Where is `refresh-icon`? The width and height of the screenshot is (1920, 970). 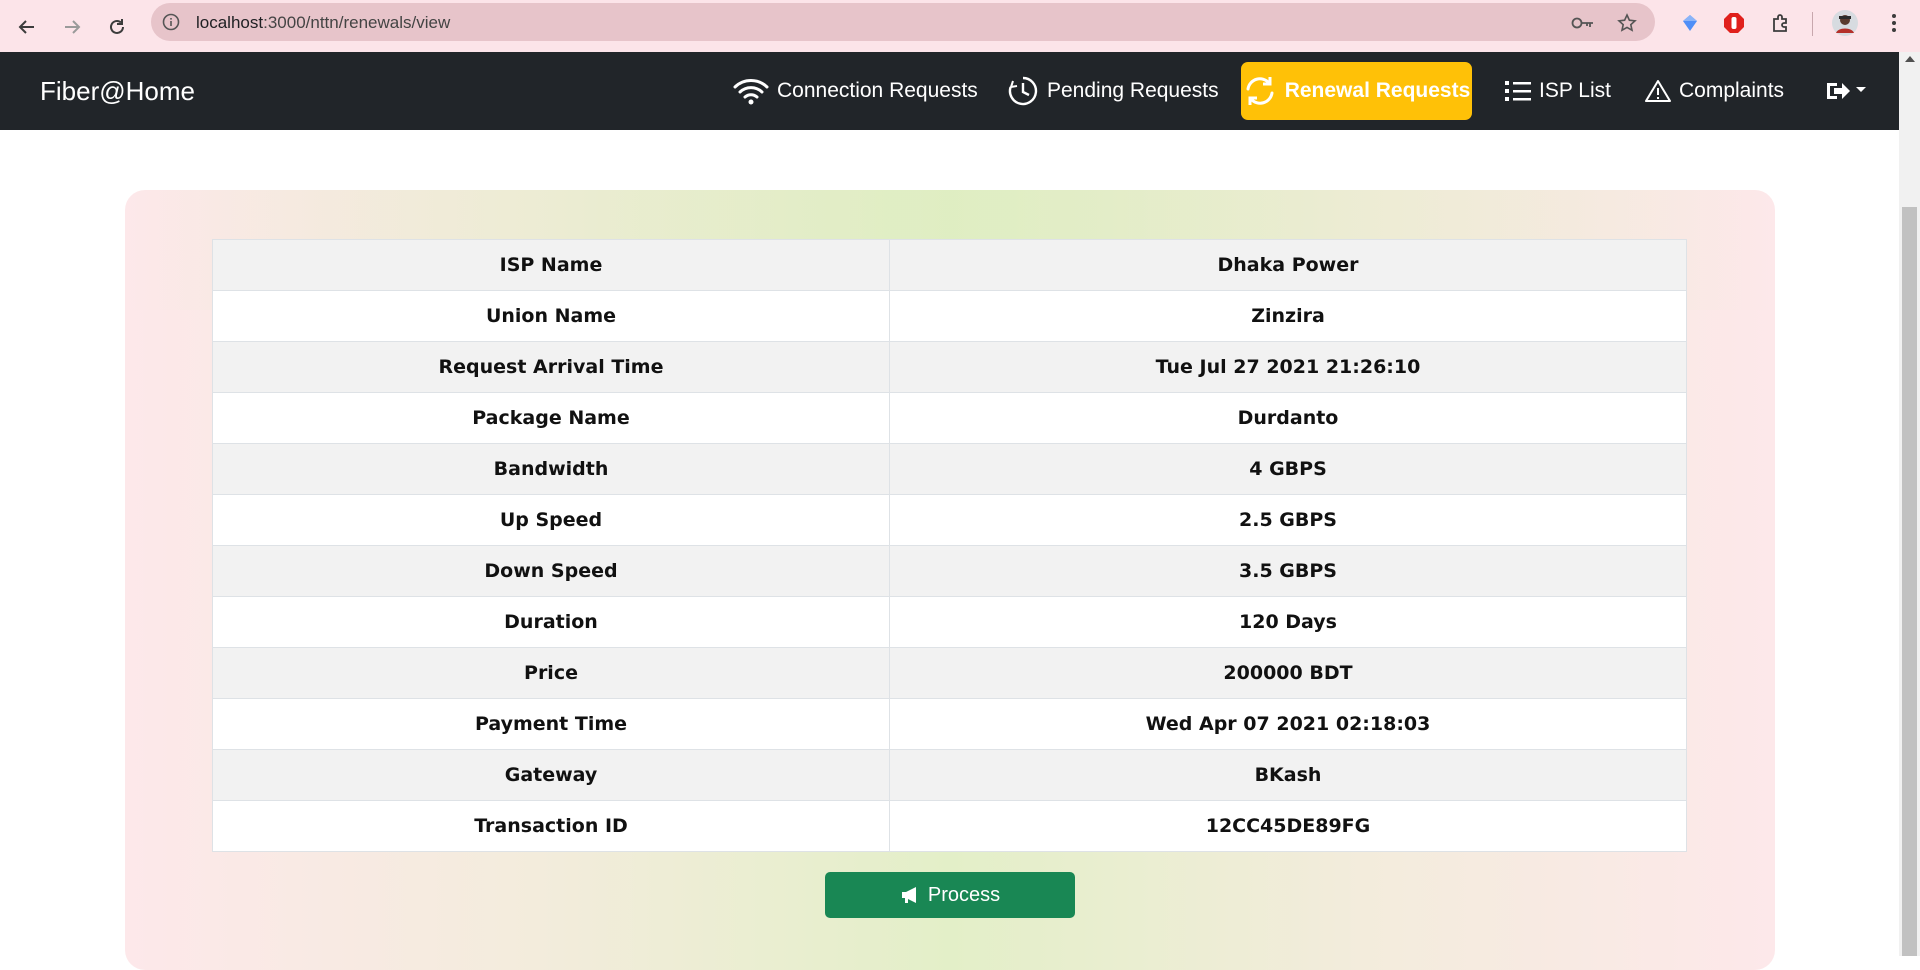 refresh-icon is located at coordinates (1260, 91).